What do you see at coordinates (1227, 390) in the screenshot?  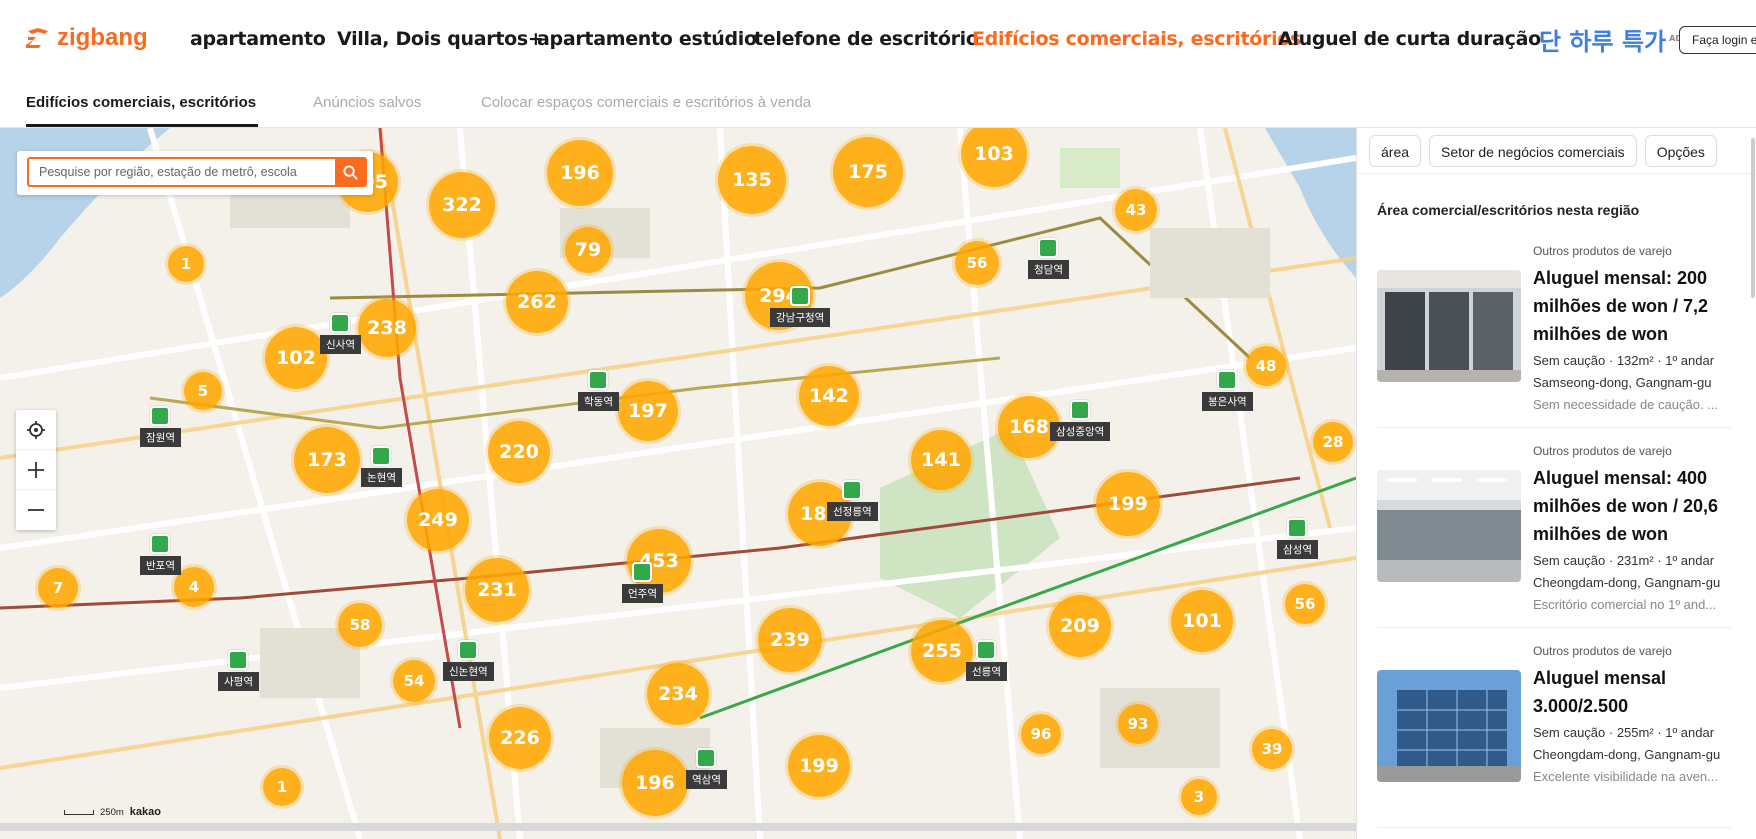 I see `subway-station-marker: 봉은사역` at bounding box center [1227, 390].